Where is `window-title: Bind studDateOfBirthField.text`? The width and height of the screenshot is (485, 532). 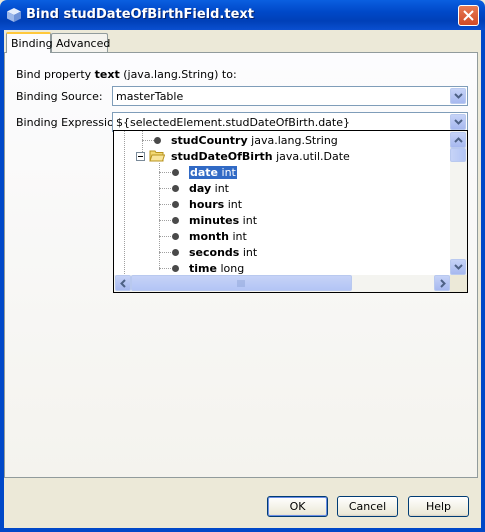
window-title: Bind studDateOfBirthField.text is located at coordinates (140, 14).